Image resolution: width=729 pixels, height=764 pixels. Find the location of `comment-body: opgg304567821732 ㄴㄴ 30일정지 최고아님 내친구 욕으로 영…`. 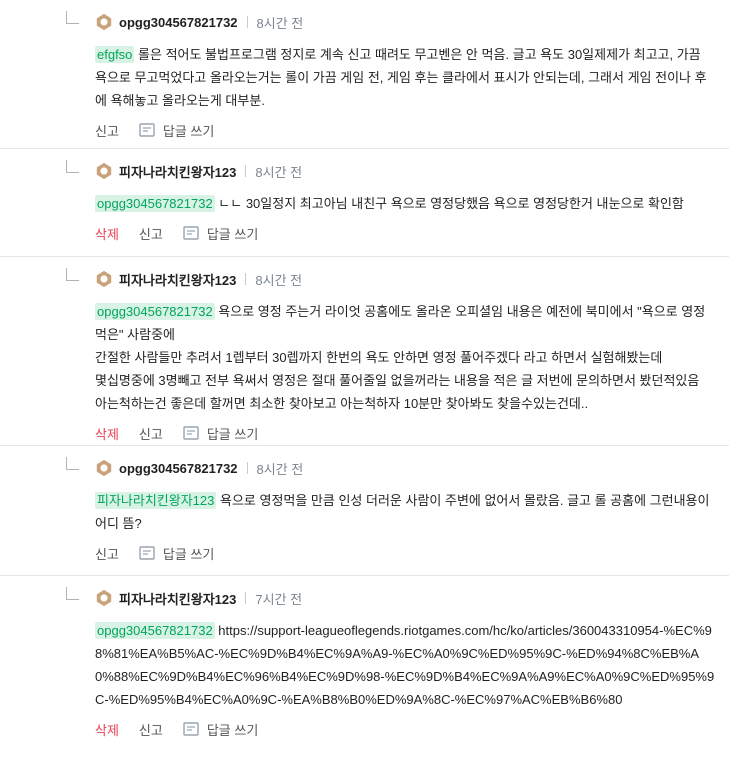

comment-body: opgg304567821732 ㄴㄴ 30일정지 최고아님 내친구 욕으로 영… is located at coordinates (412, 203).